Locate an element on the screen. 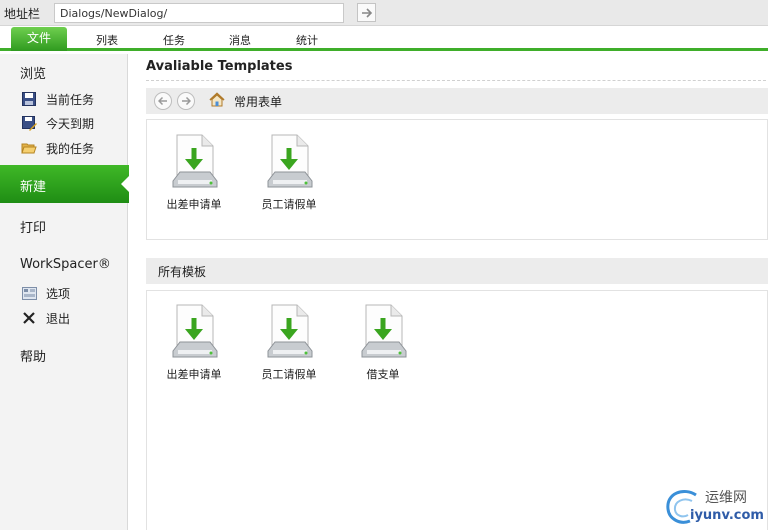 This screenshot has height=530, width=768. sidebar-item-exit: 退出 is located at coordinates (45, 318).